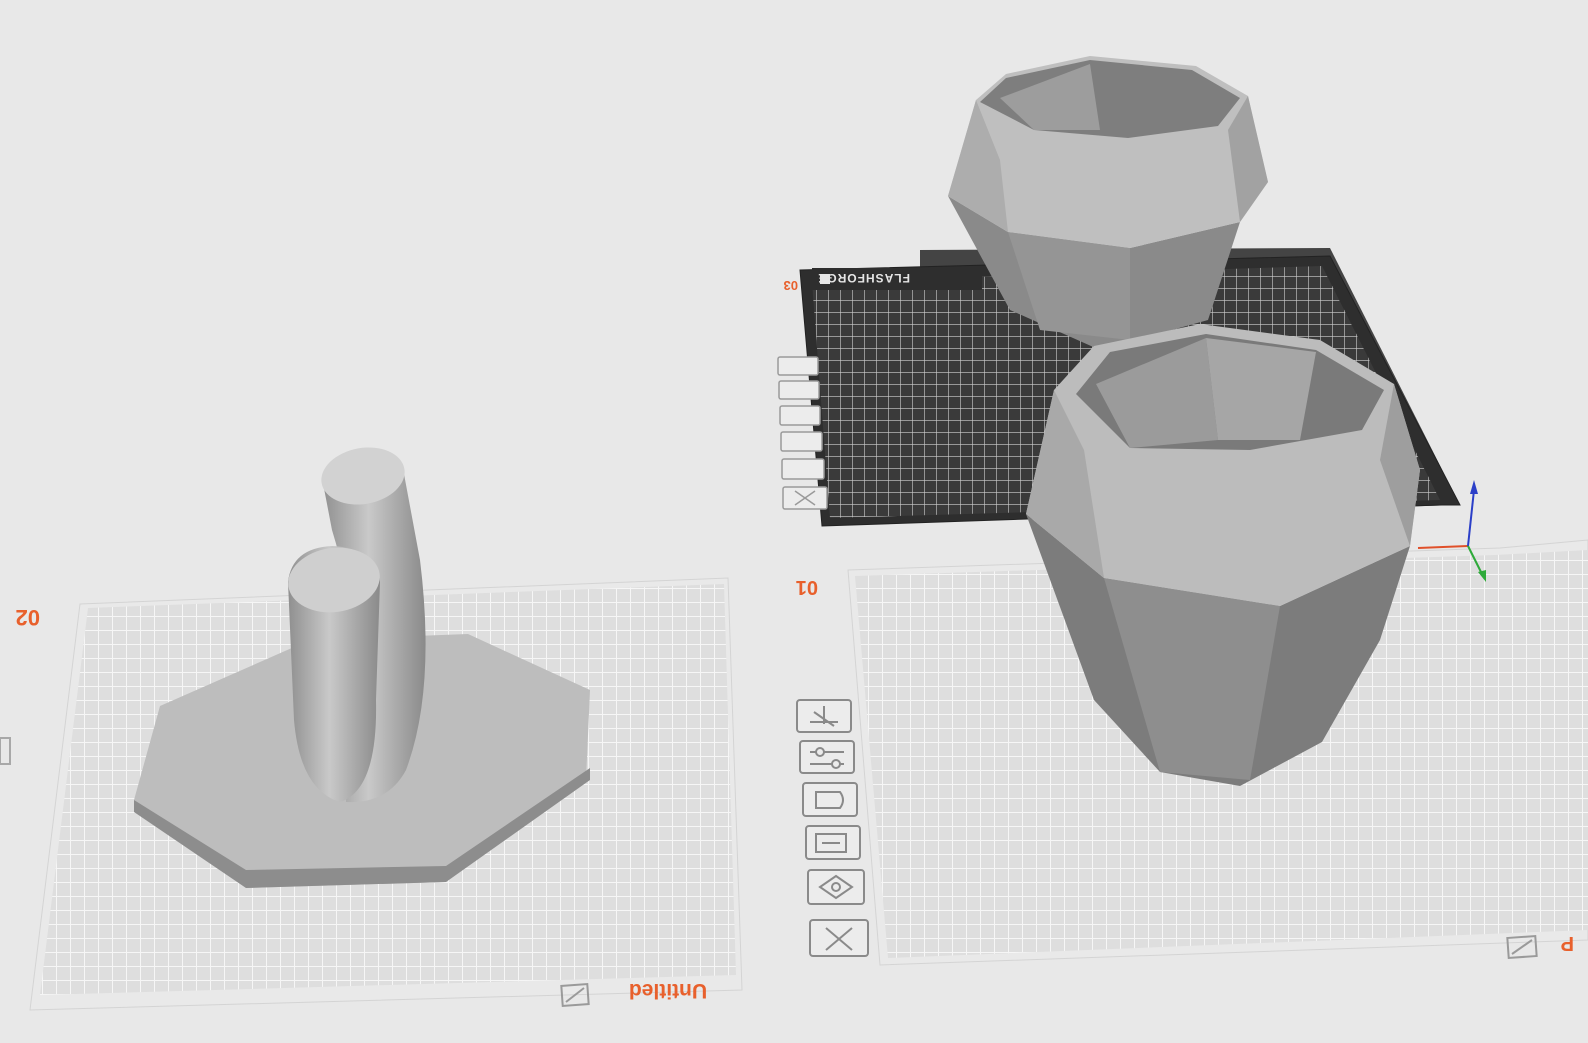 The image size is (1588, 1043). What do you see at coordinates (791, 285) in the screenshot?
I see `plate-03-number: 03` at bounding box center [791, 285].